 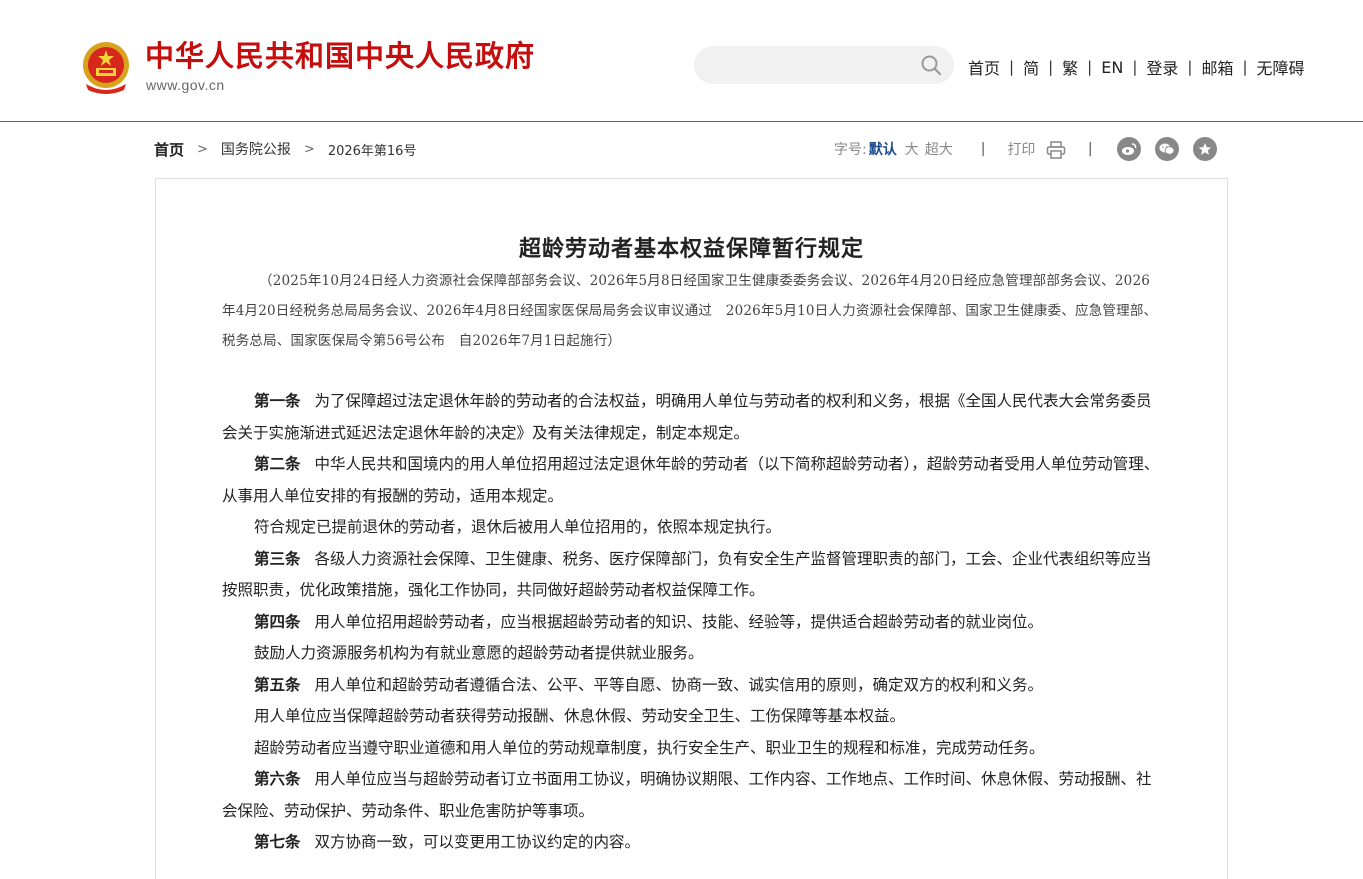 I want to click on share-weibo-button, so click(x=1128, y=149).